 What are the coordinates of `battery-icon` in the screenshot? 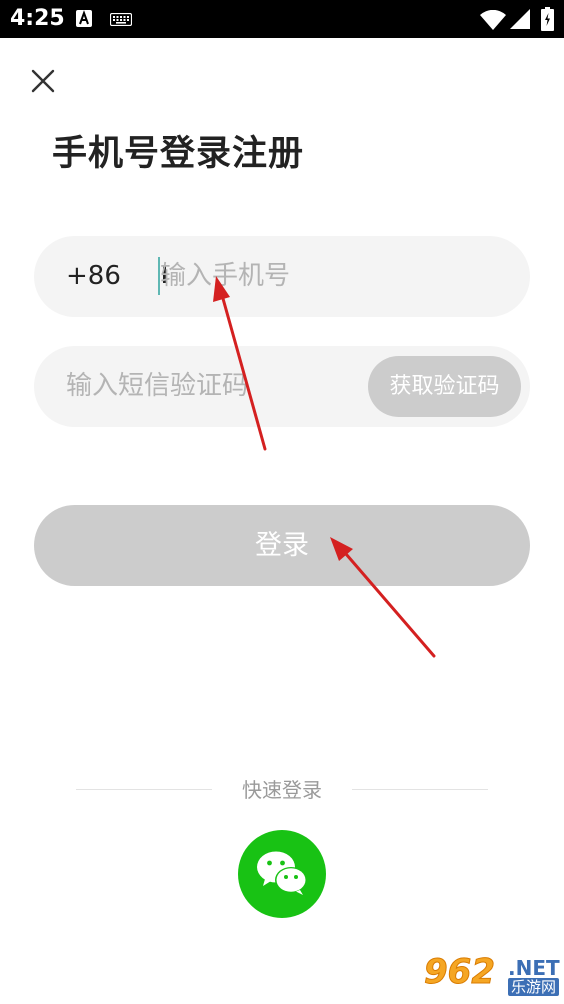 It's located at (547, 19).